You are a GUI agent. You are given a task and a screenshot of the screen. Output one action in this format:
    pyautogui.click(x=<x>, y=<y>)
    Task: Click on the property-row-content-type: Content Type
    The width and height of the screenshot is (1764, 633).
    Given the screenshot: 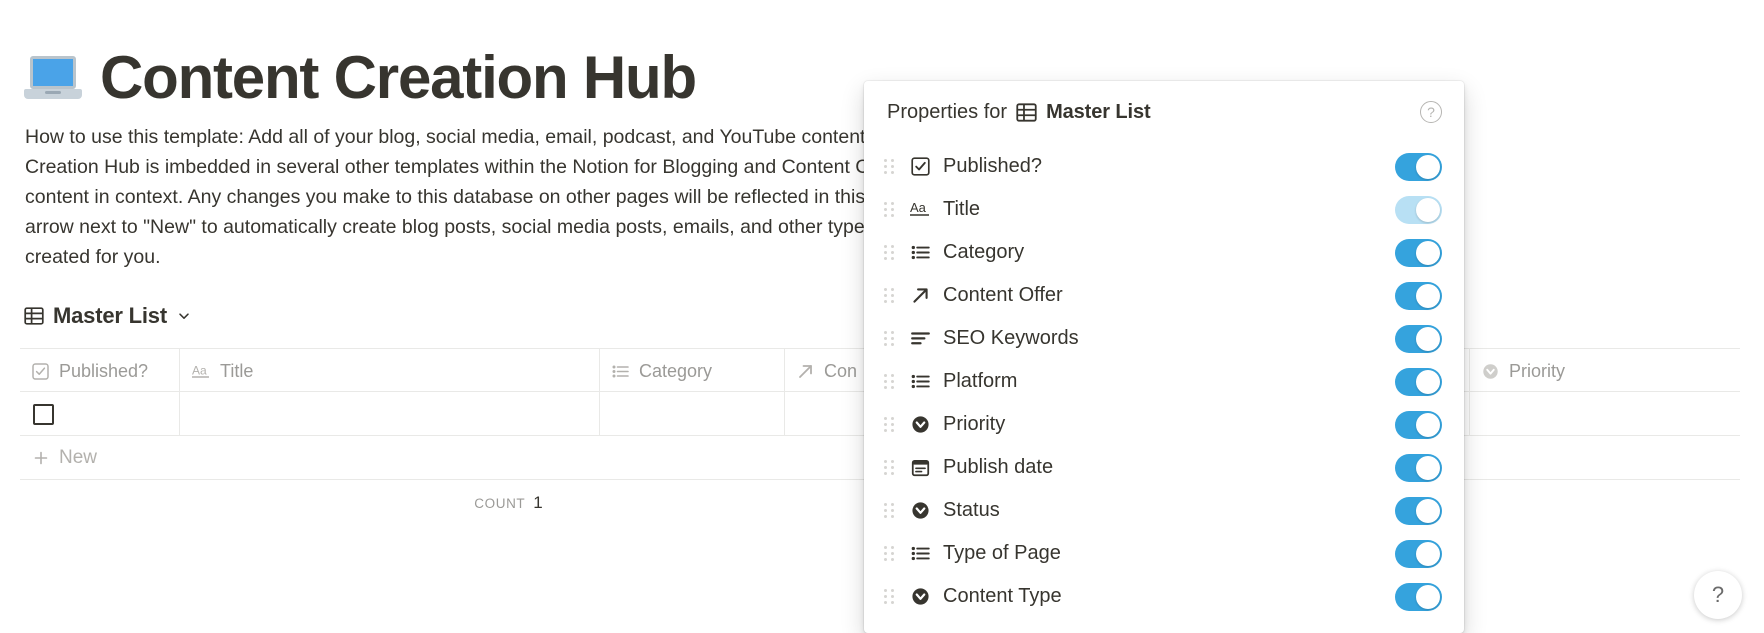 What is the action you would take?
    pyautogui.click(x=1164, y=596)
    